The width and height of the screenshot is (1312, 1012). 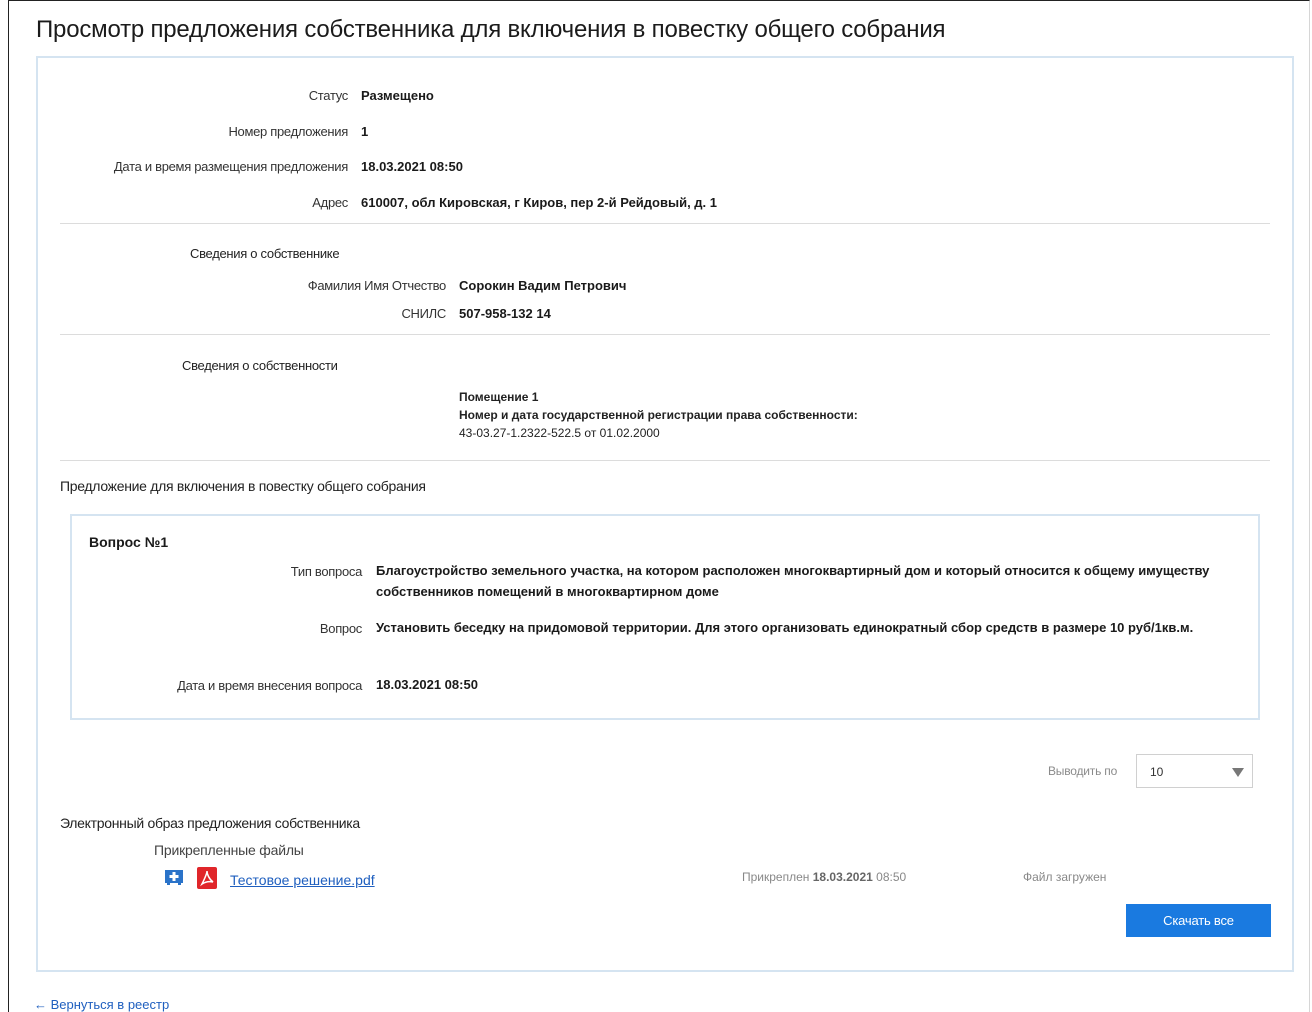 What do you see at coordinates (265, 253) in the screenshot?
I see `owner-section-label: Сведения о собственнике` at bounding box center [265, 253].